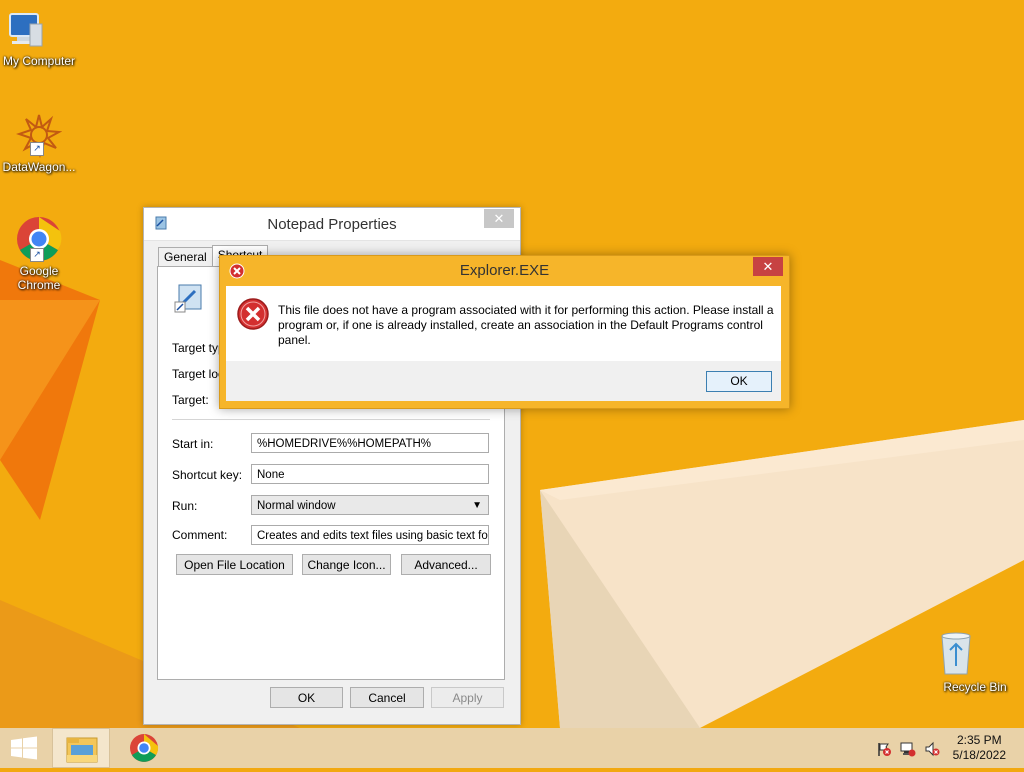  Describe the element at coordinates (234, 564) in the screenshot. I see `open-file-location-button: Open File Location` at that location.